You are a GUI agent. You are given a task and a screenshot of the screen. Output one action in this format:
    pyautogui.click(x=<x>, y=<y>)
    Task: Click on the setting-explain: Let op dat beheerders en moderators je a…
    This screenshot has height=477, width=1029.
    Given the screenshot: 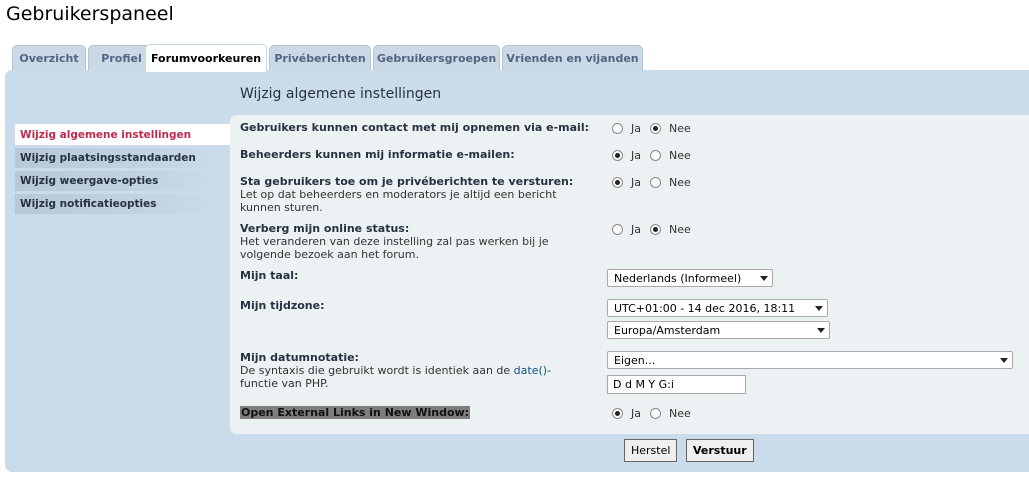 What is the action you would take?
    pyautogui.click(x=398, y=201)
    